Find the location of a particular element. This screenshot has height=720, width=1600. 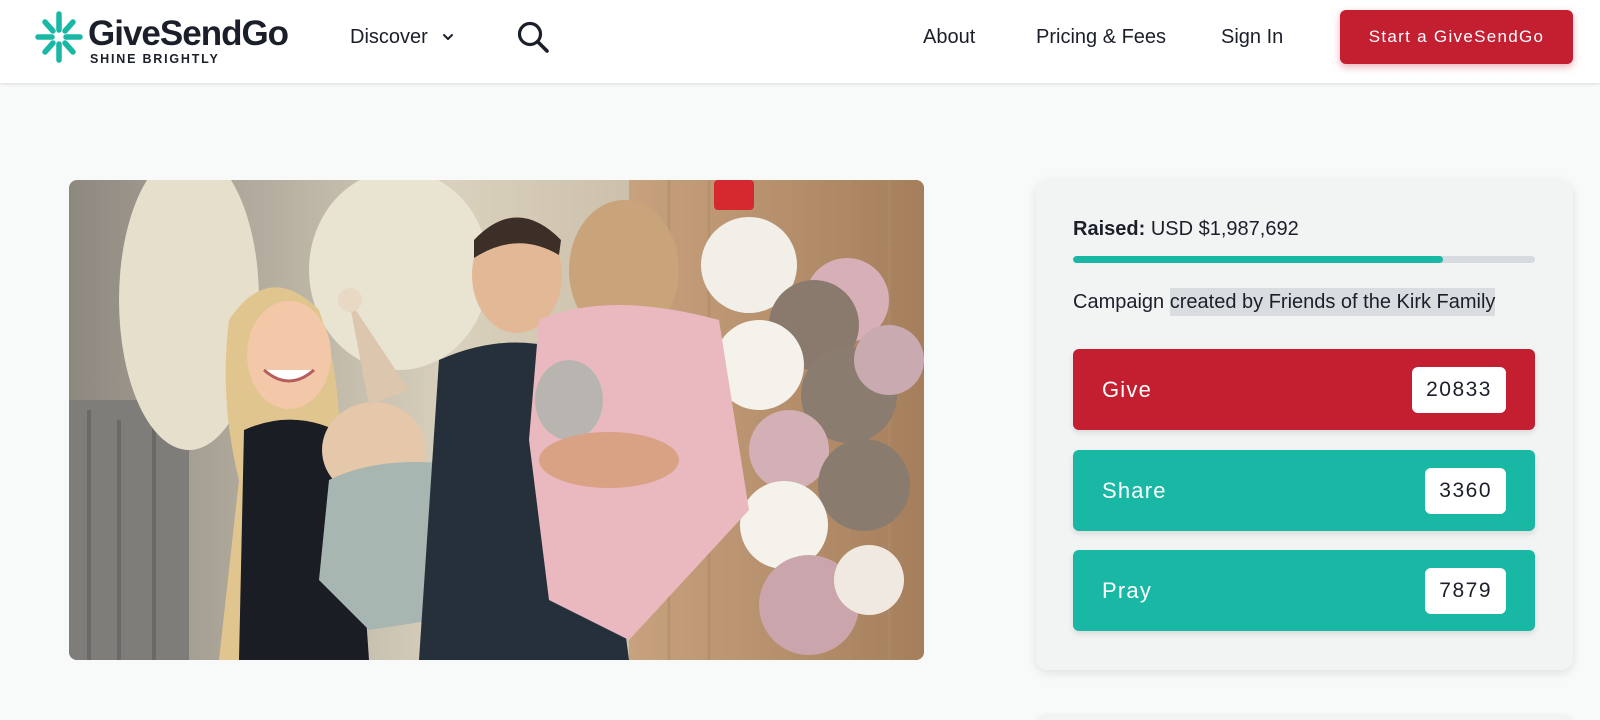

raised-amount: Raised: USD $1,987,692 is located at coordinates (1186, 229).